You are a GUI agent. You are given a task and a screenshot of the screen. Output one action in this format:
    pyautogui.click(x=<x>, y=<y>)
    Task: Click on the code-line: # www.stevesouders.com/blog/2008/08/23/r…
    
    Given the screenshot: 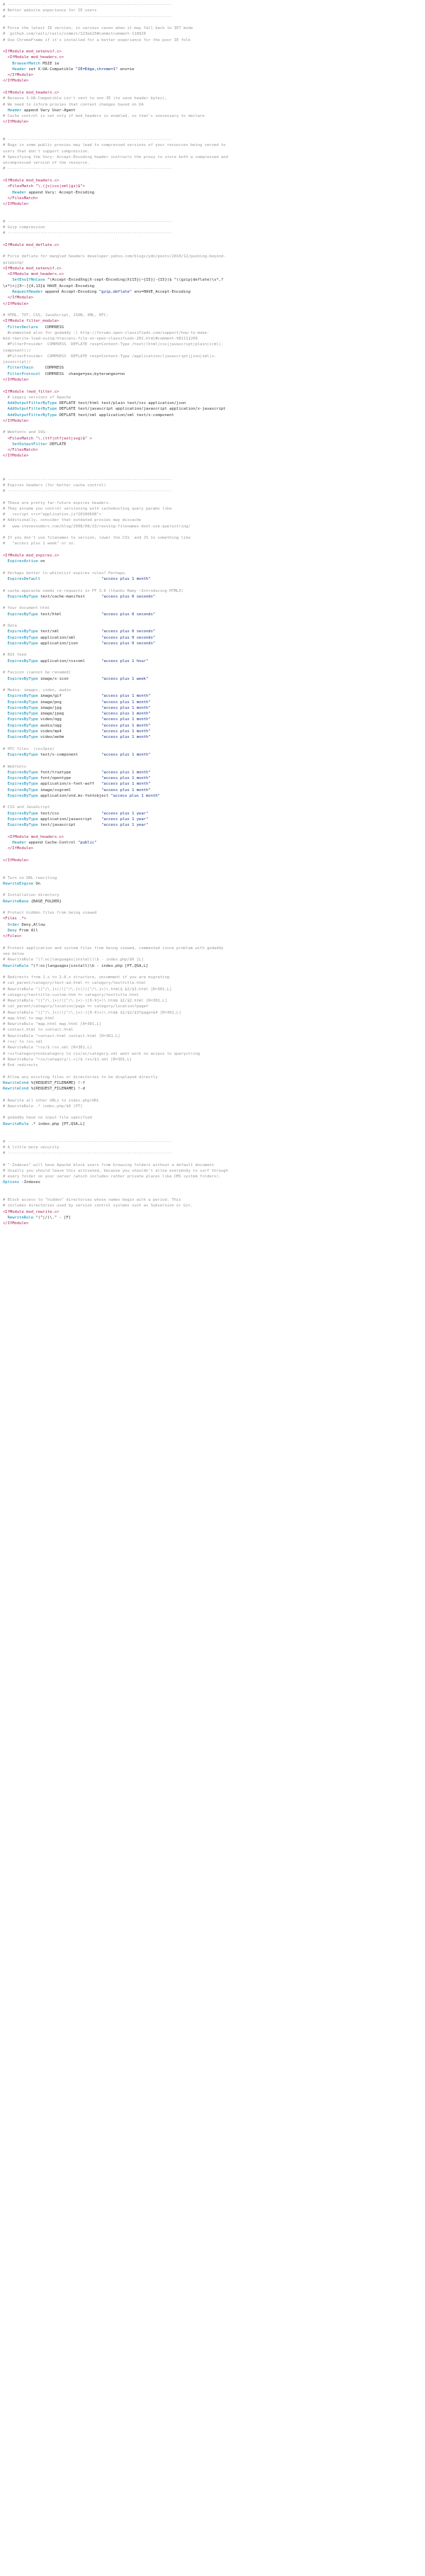 What is the action you would take?
    pyautogui.click(x=214, y=527)
    